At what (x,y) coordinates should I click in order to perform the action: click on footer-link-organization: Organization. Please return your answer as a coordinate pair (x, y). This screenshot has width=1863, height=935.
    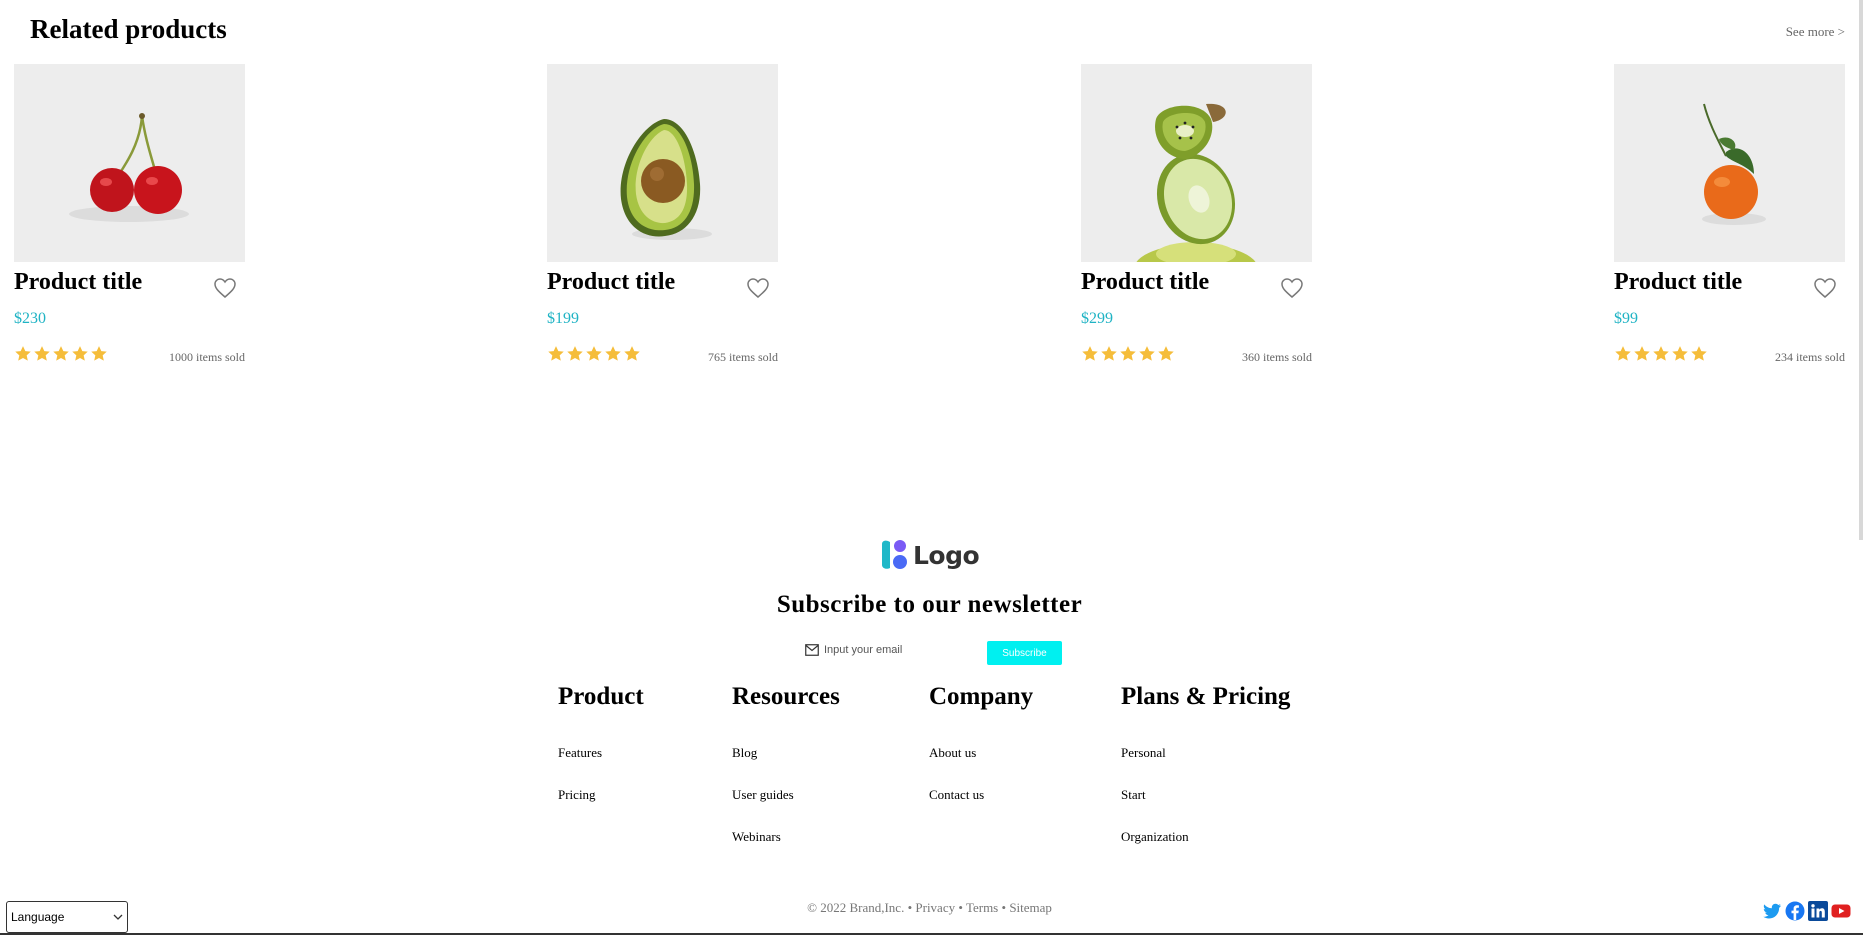
    Looking at the image, I should click on (1205, 849).